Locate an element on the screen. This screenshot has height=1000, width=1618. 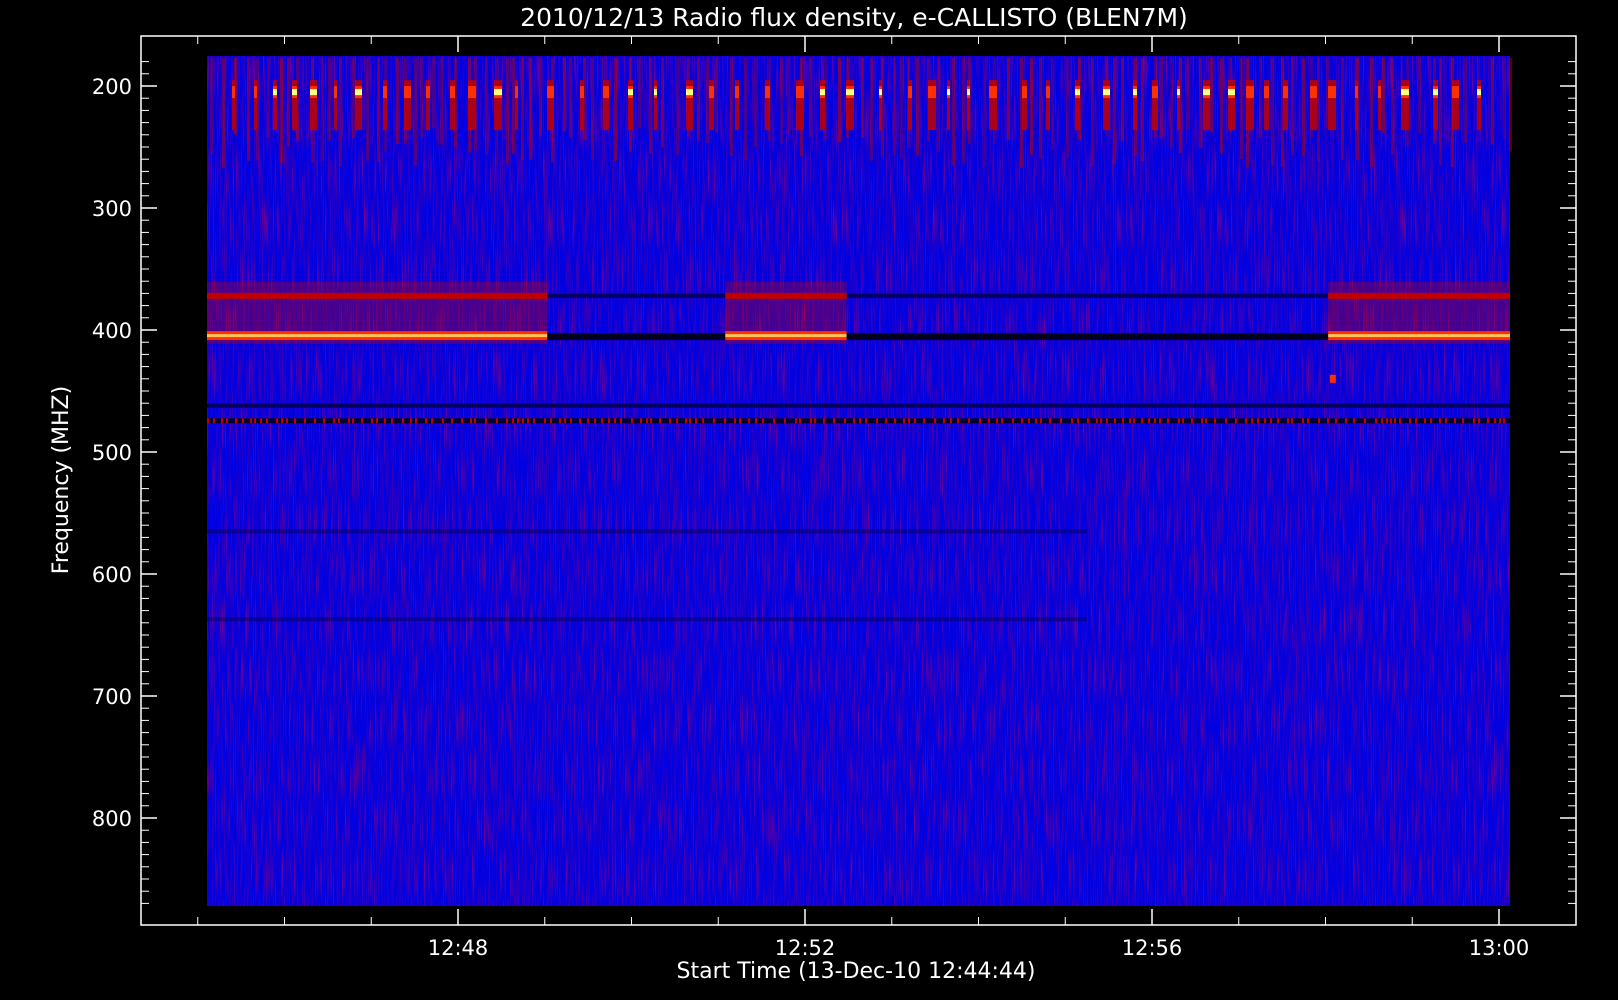
x-tick-label: 13:00 is located at coordinates (1499, 948).